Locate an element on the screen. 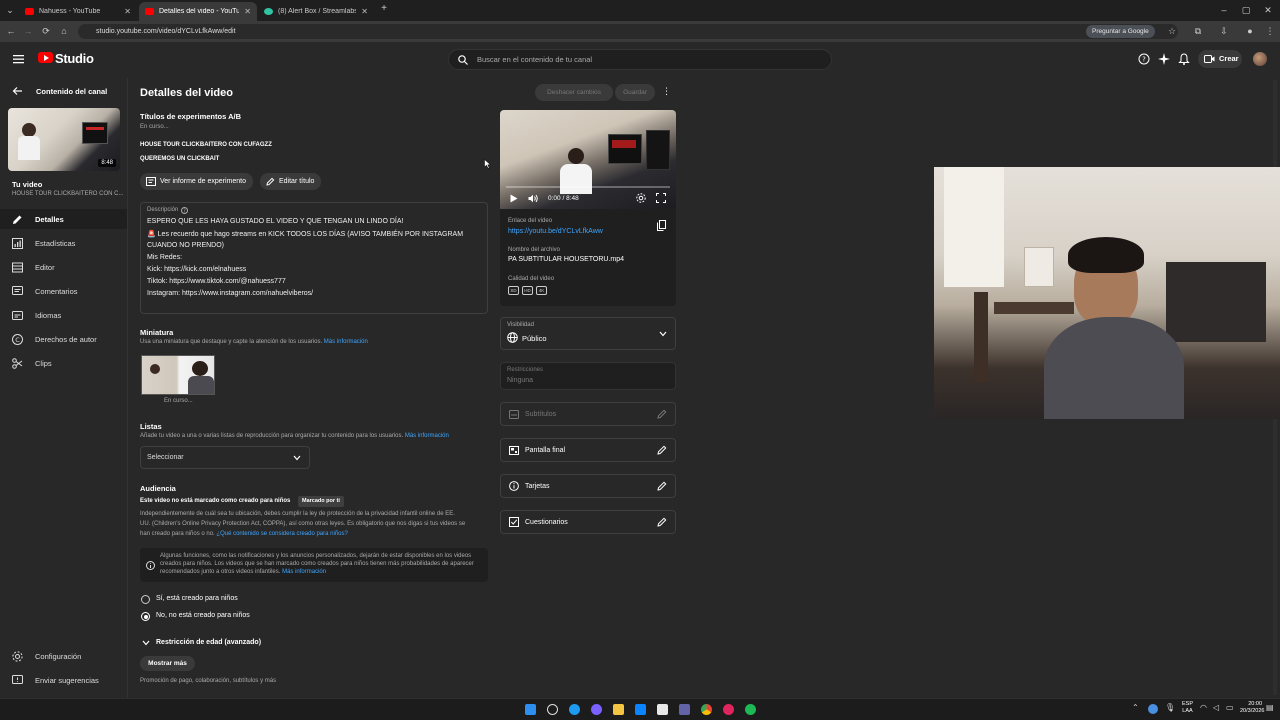 The width and height of the screenshot is (1280, 720). sidebar-item-comentarios: Comentarios is located at coordinates (63, 291).